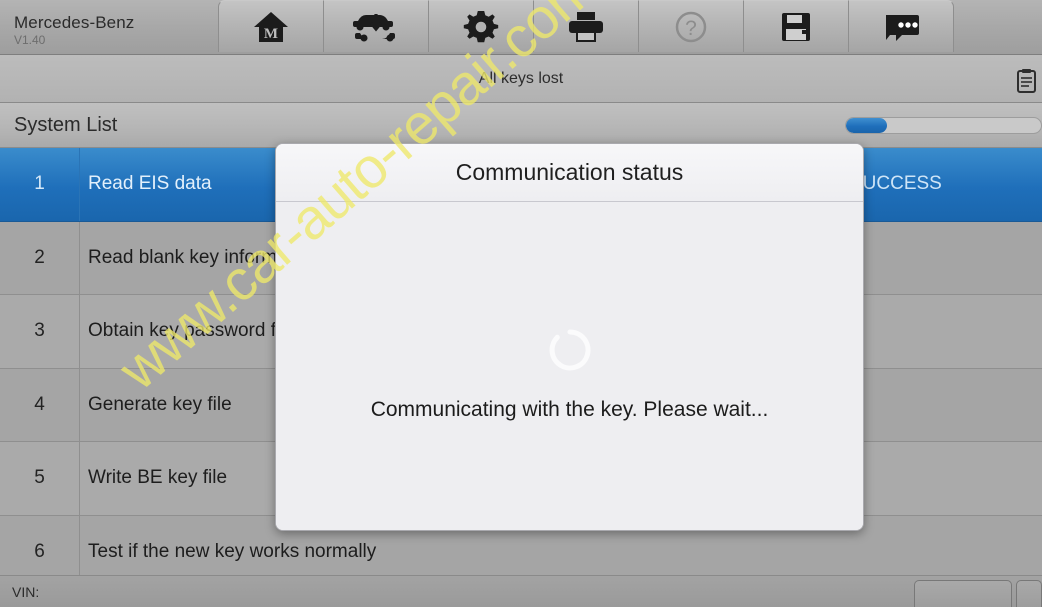 Image resolution: width=1042 pixels, height=607 pixels. I want to click on print-button, so click(586, 26).